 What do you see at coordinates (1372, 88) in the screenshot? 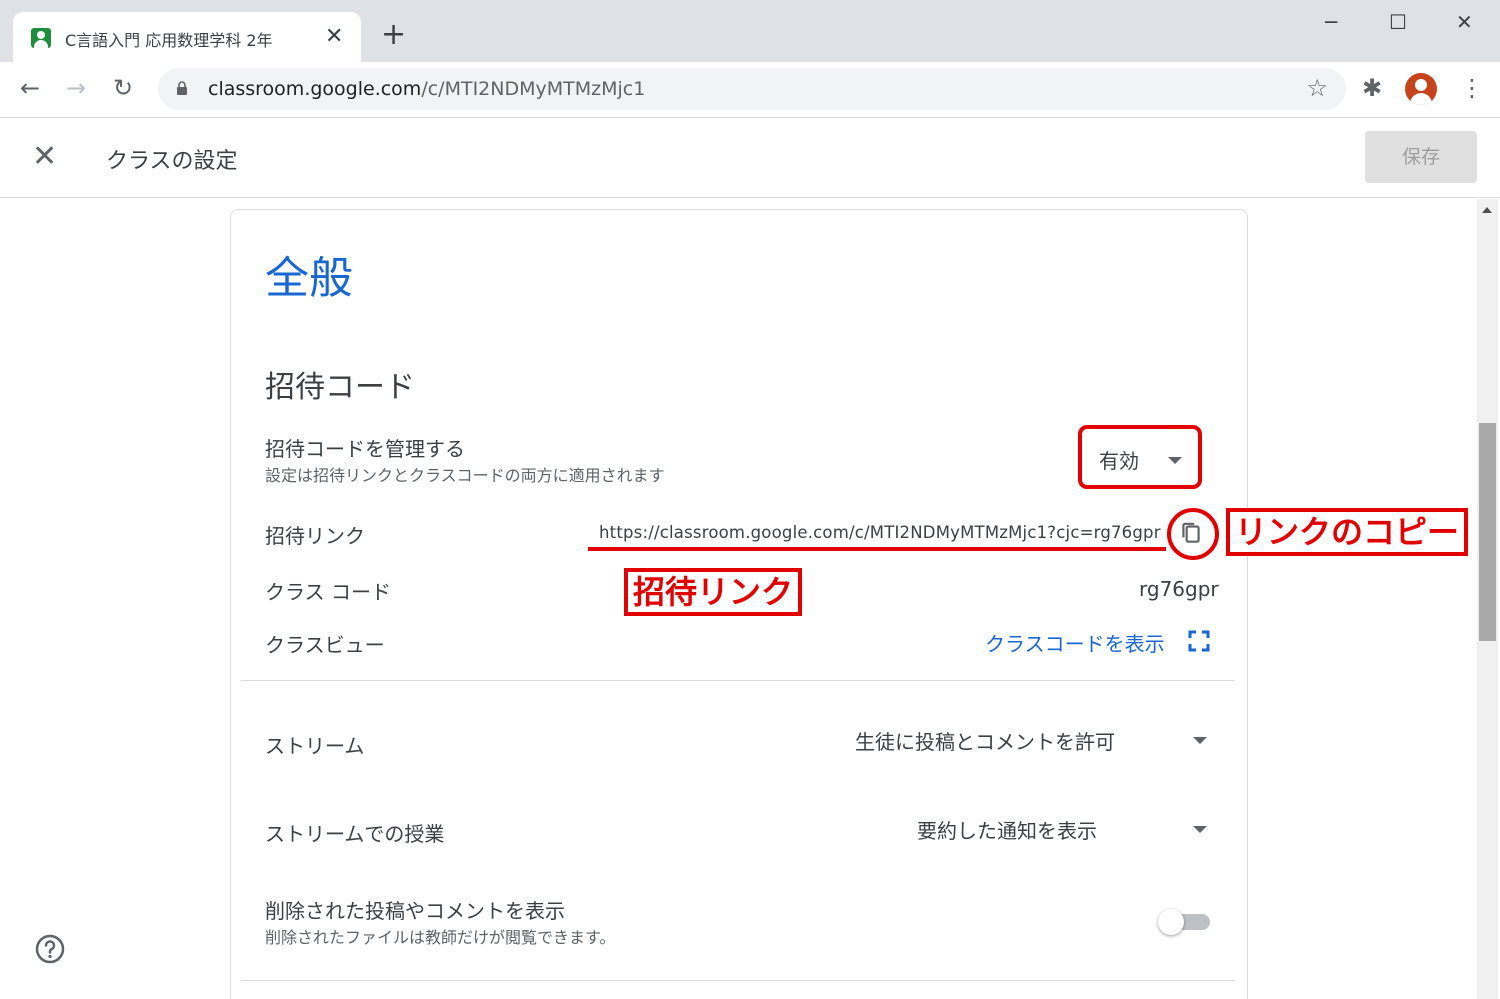
I see `extensions-icon: ✱` at bounding box center [1372, 88].